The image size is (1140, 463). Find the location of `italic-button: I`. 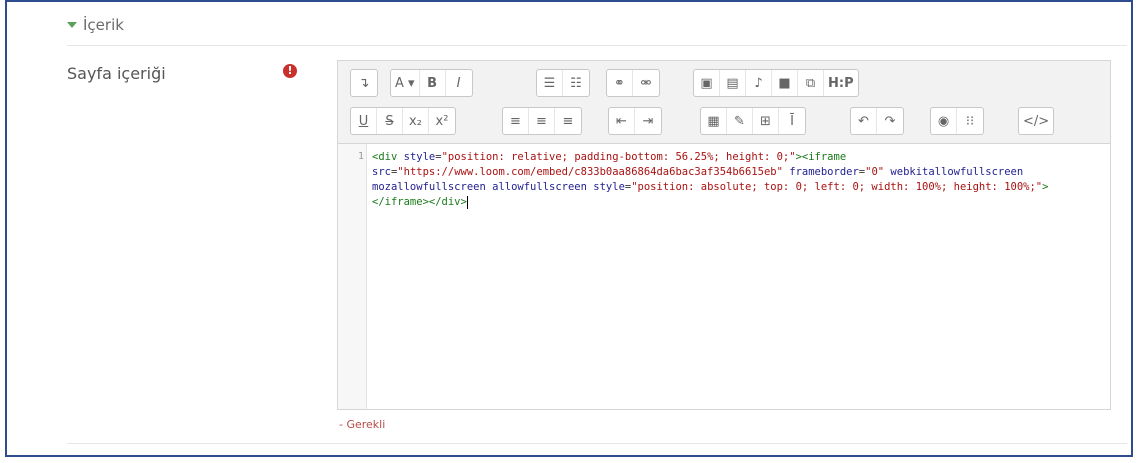

italic-button: I is located at coordinates (459, 83).